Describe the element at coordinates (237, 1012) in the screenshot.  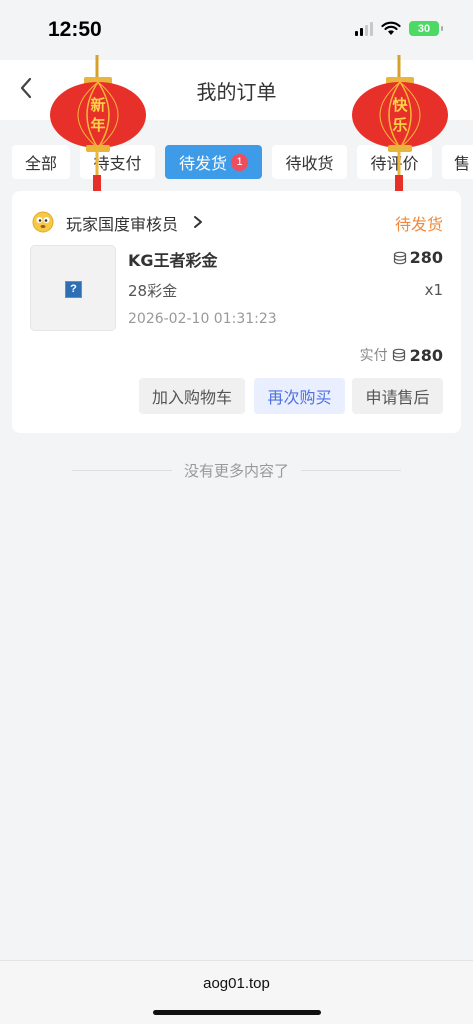
I see `home-indicator` at that location.